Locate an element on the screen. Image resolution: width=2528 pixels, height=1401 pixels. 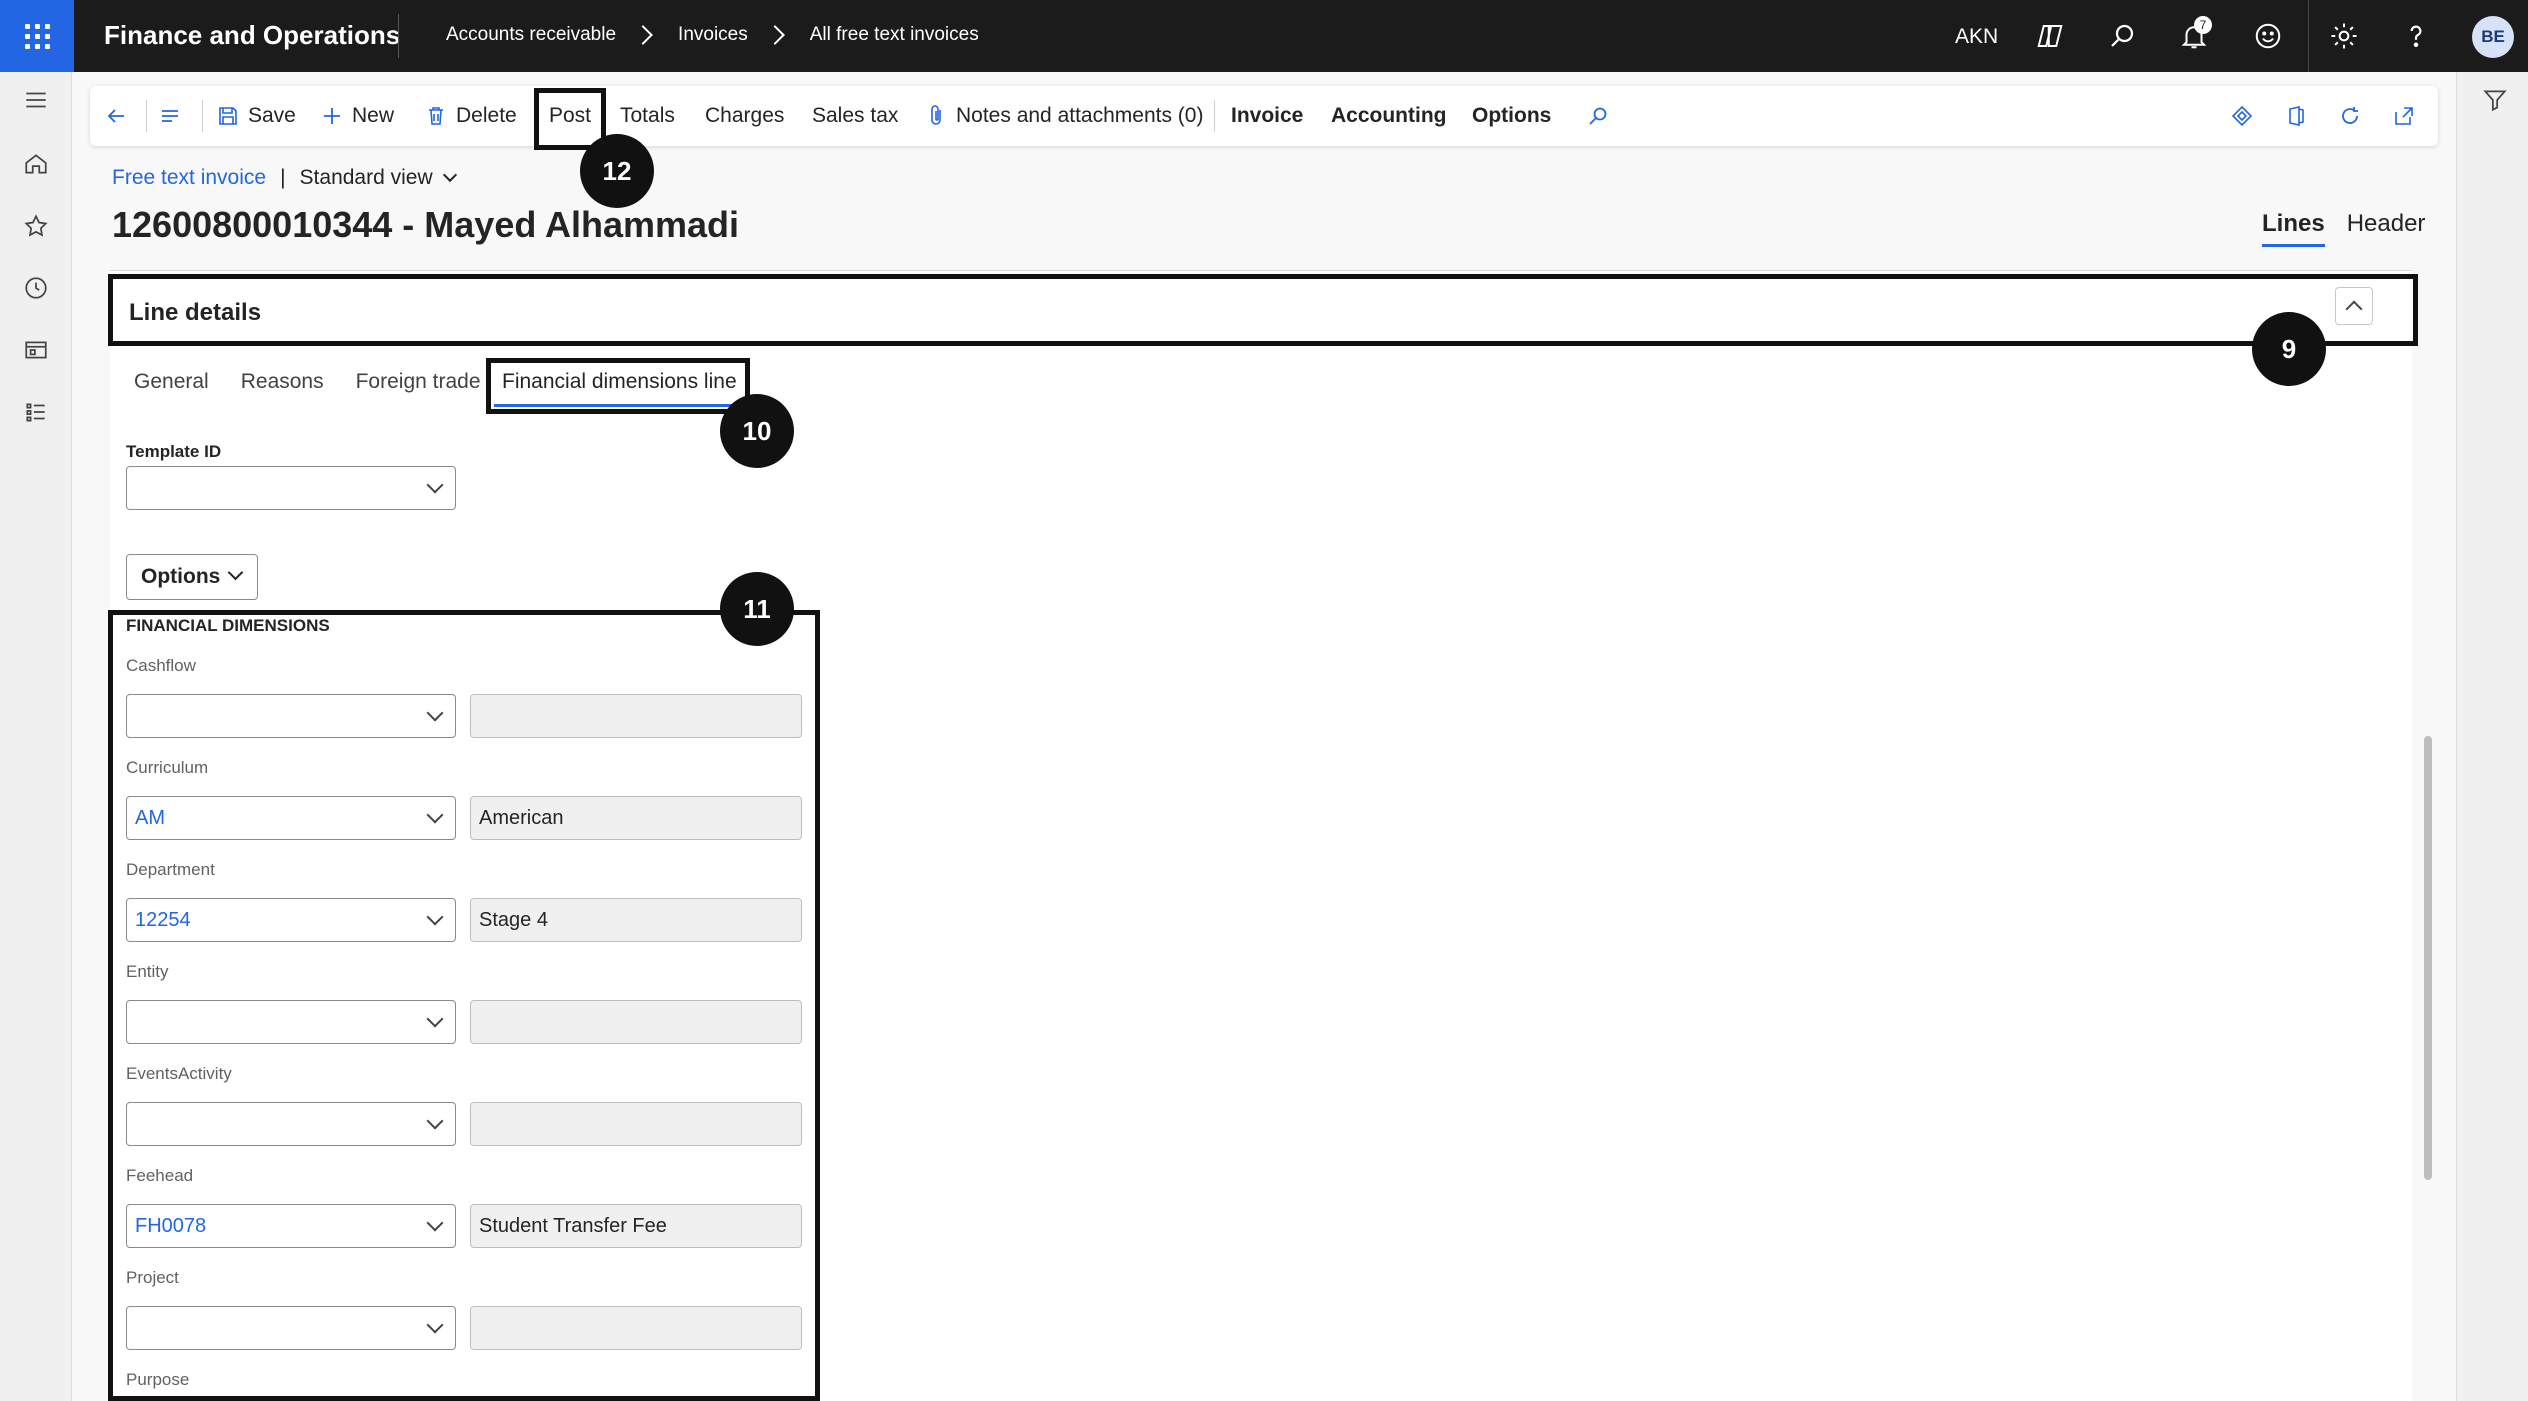
plus-icon is located at coordinates (332, 116).